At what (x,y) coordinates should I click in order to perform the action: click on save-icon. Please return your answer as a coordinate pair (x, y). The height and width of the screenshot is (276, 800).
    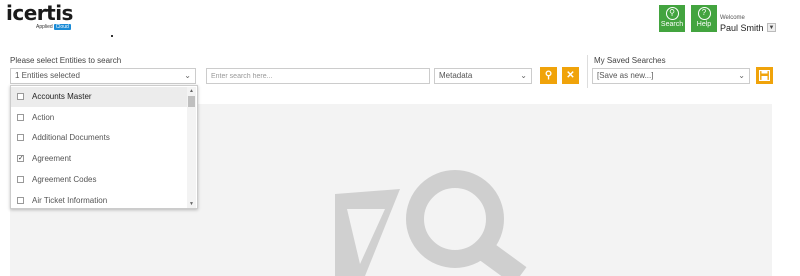
    Looking at the image, I should click on (764, 75).